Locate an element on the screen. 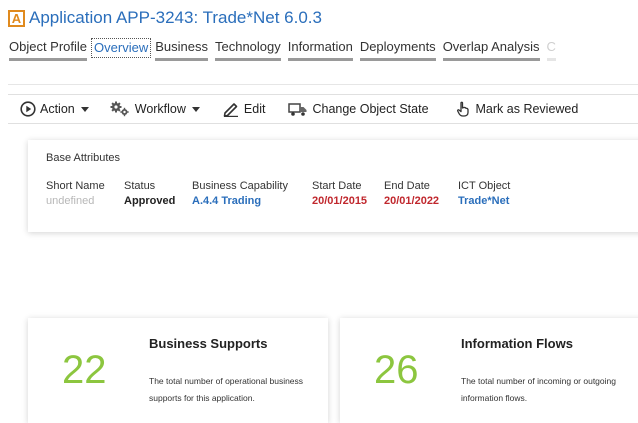  edit-button: Edit is located at coordinates (244, 109).